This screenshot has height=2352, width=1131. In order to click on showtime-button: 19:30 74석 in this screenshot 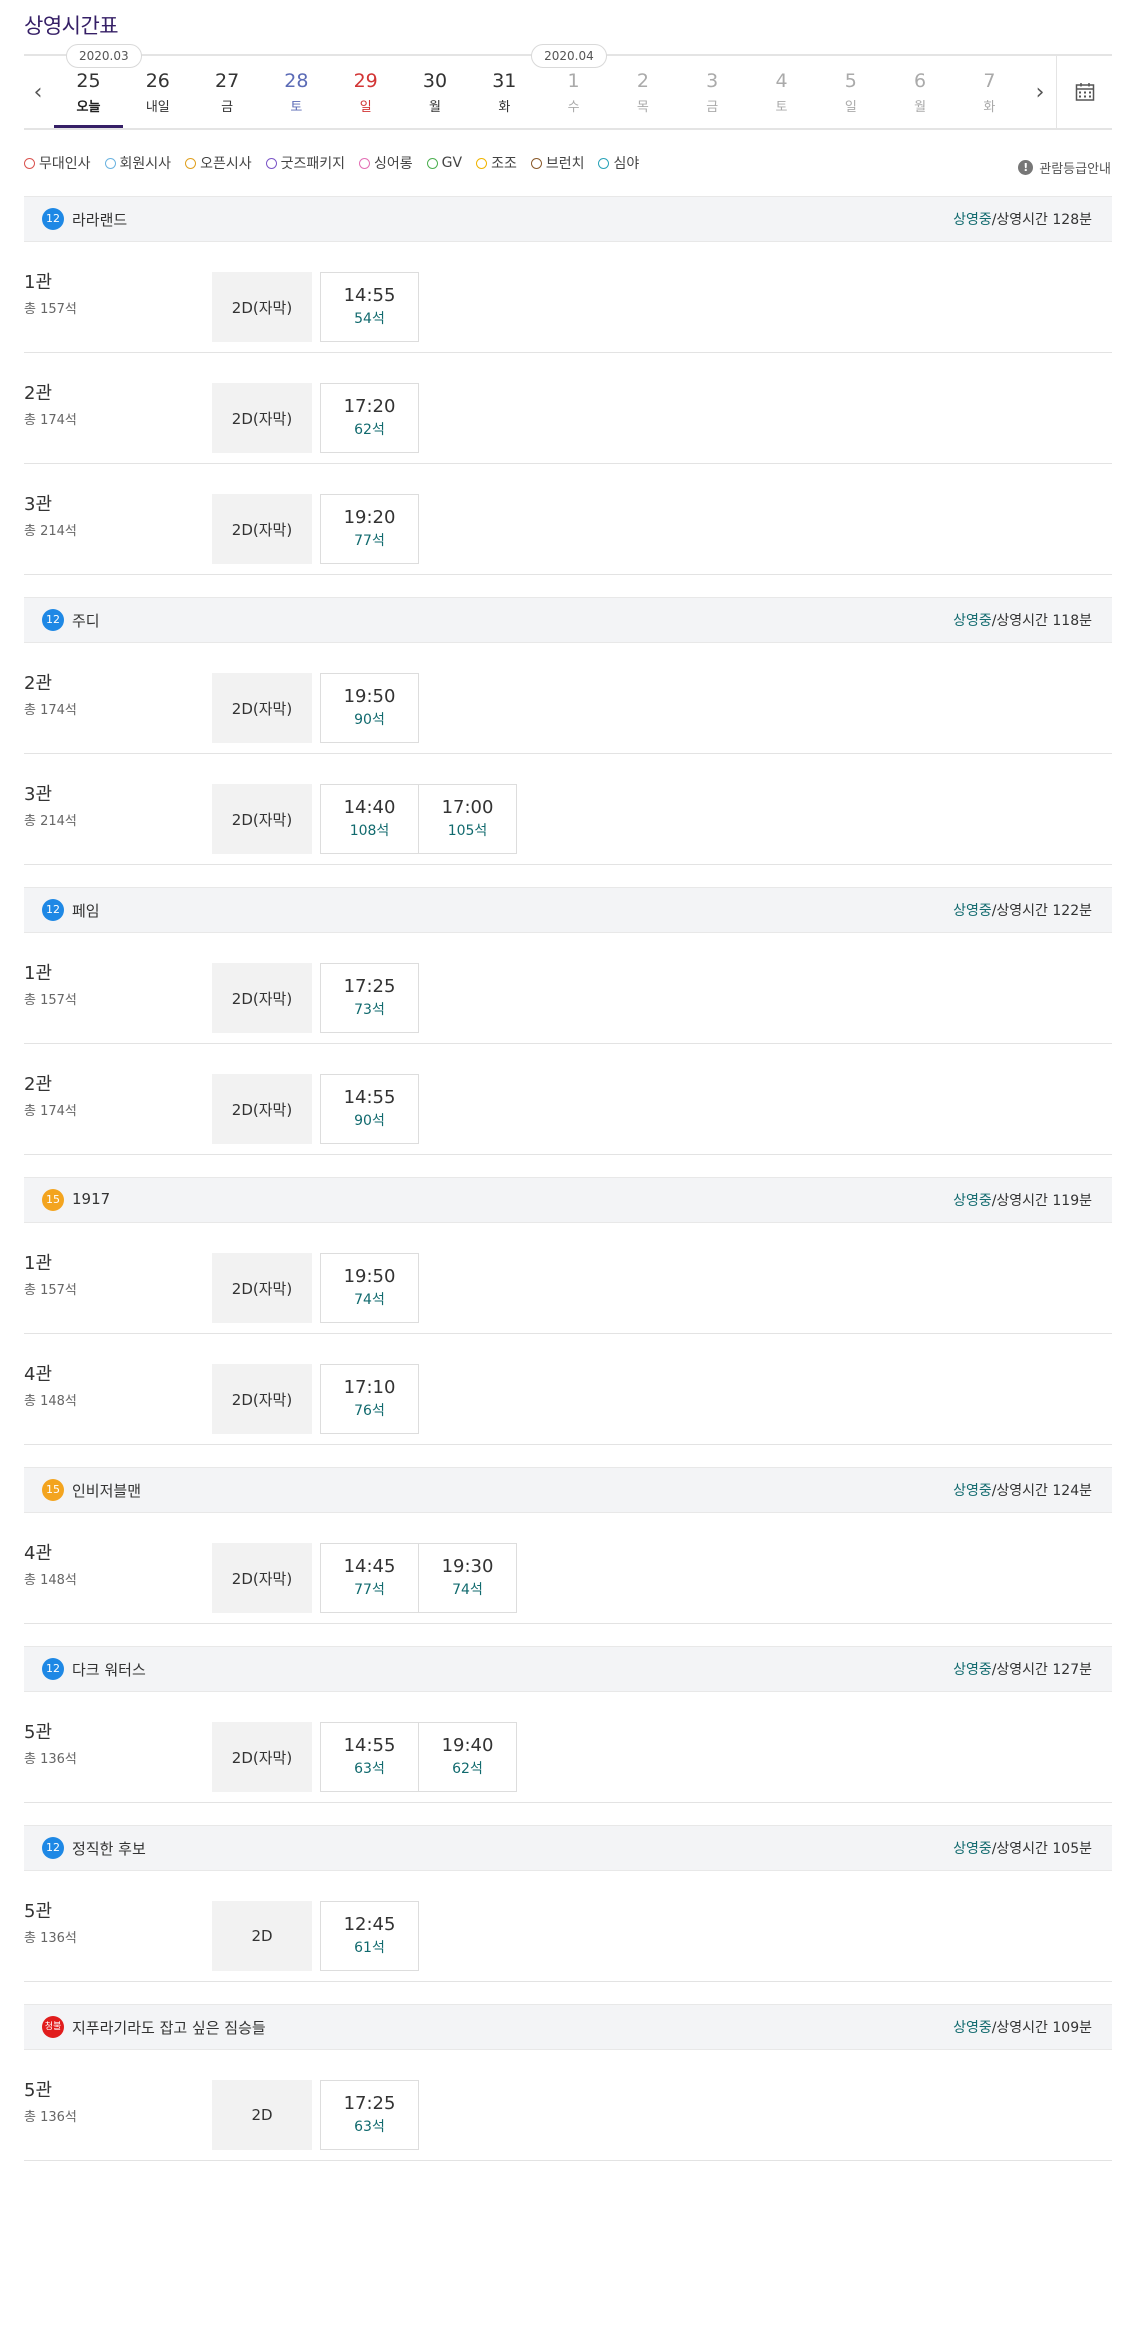, I will do `click(468, 1578)`.